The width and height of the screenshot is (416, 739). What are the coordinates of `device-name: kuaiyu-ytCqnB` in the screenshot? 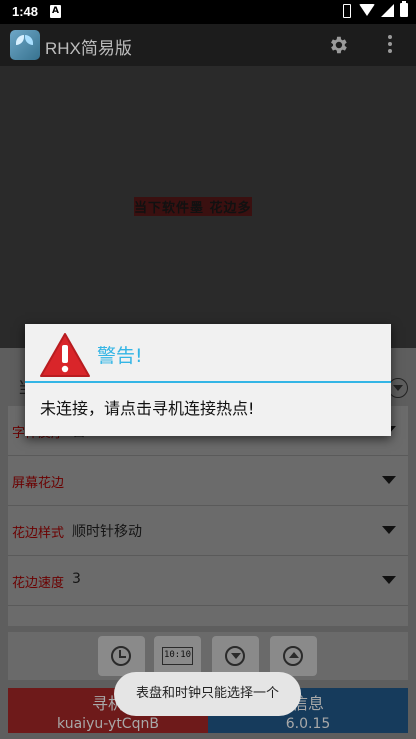 It's located at (108, 724).